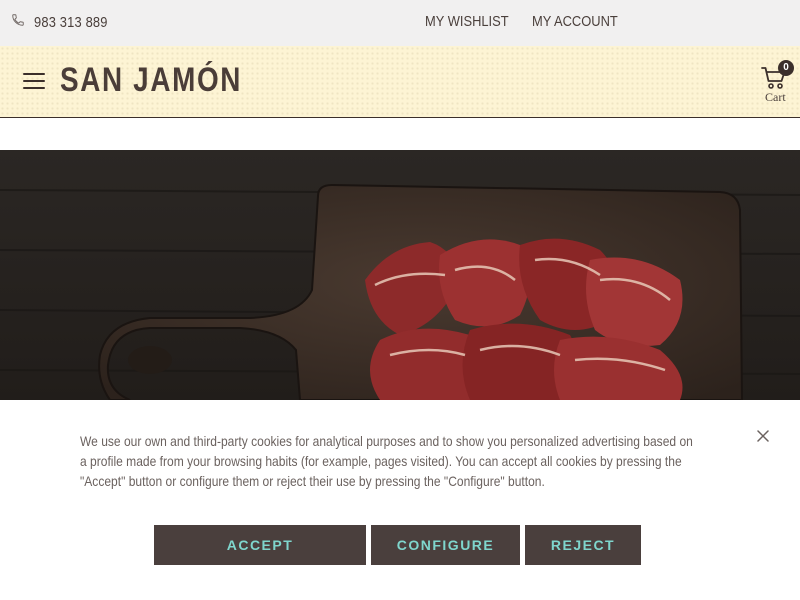  Describe the element at coordinates (776, 84) in the screenshot. I see `cart-button: 0 Cart` at that location.